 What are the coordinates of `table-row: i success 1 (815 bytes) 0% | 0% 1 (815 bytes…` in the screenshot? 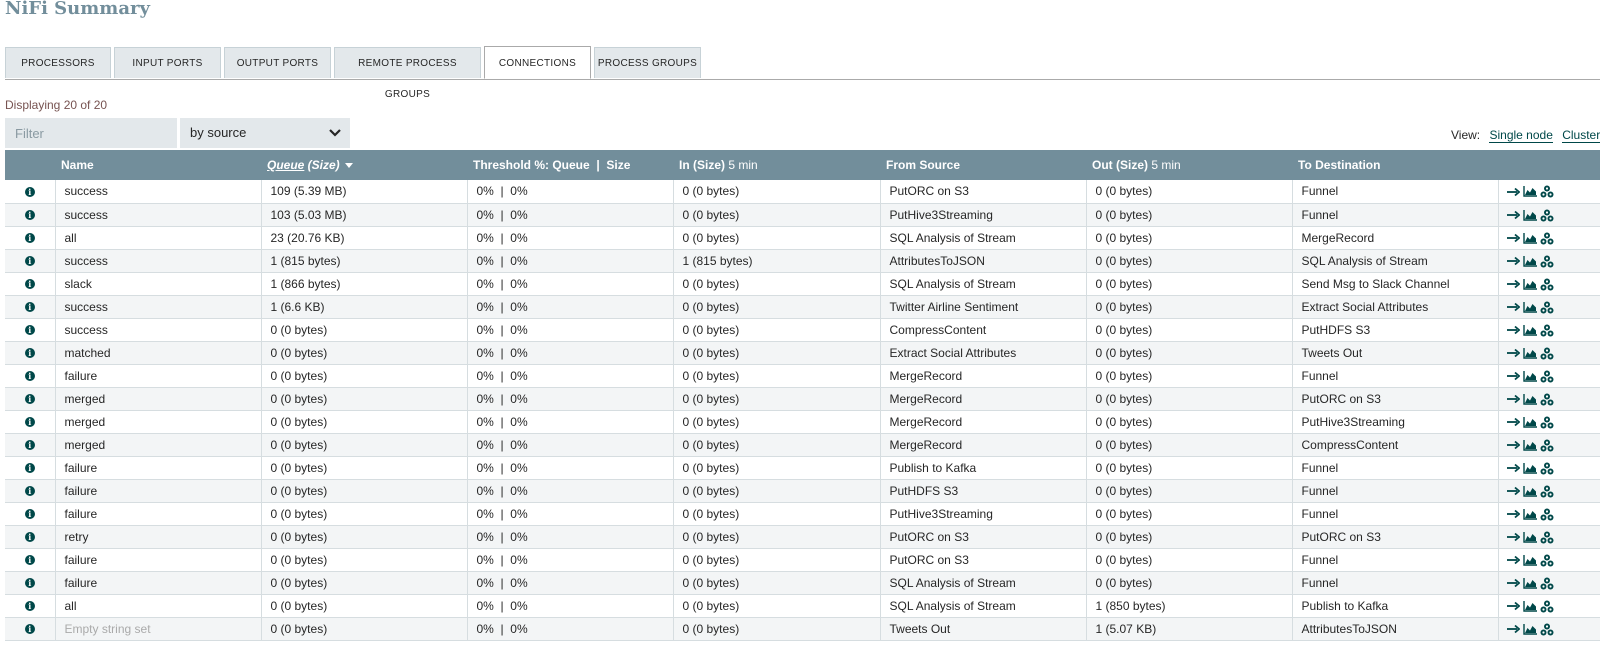 It's located at (802, 261).